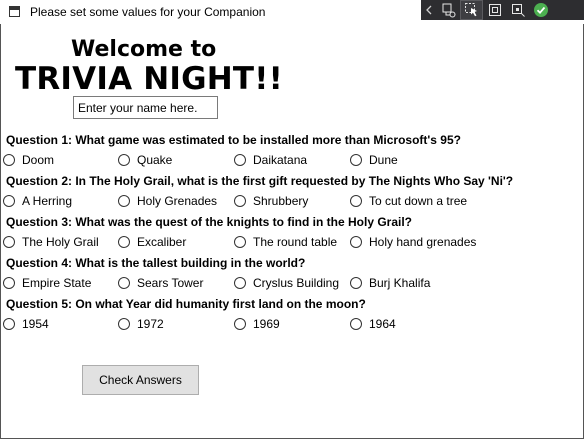 Image resolution: width=584 pixels, height=440 pixels. I want to click on q3-option-1: The Holy Grail, so click(51, 242).